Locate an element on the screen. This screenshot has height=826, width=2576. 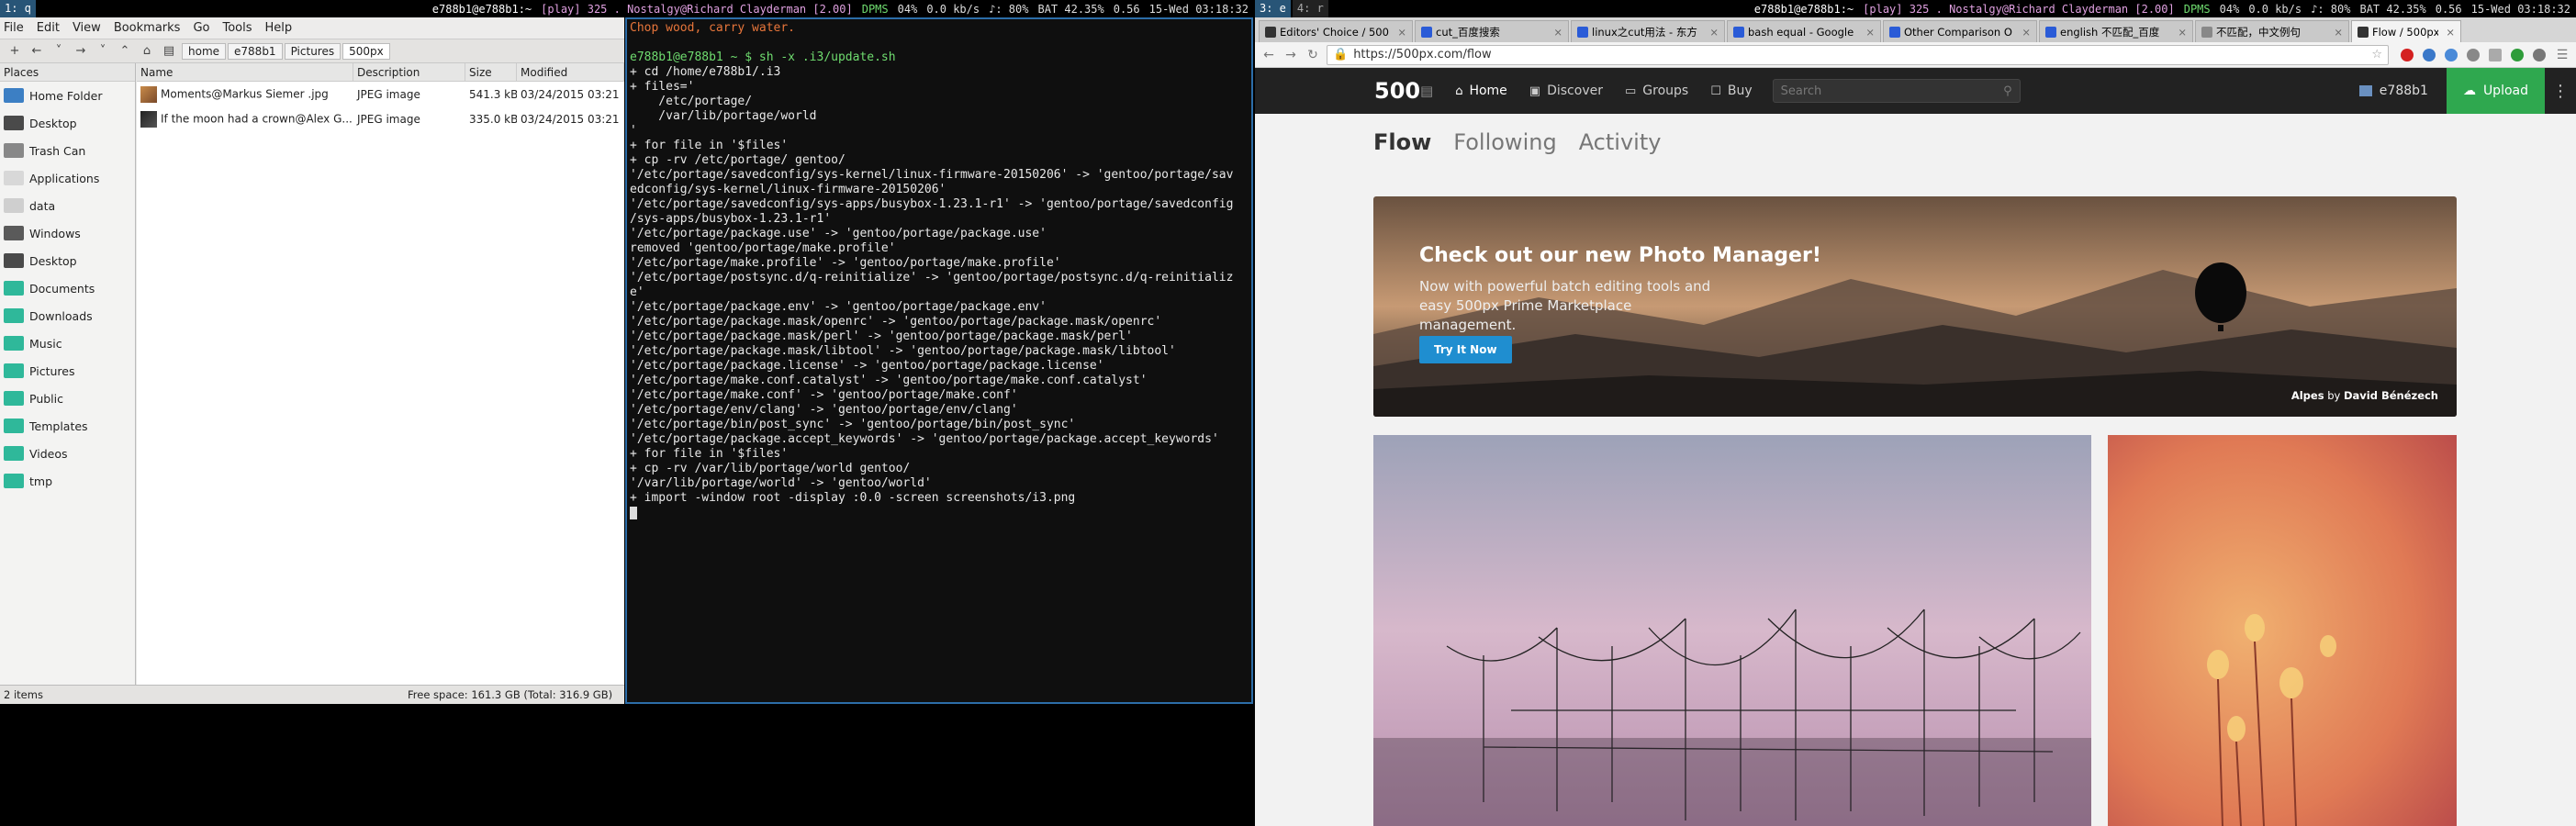
sidebar-item-home-folder: Home Folder is located at coordinates (67, 95).